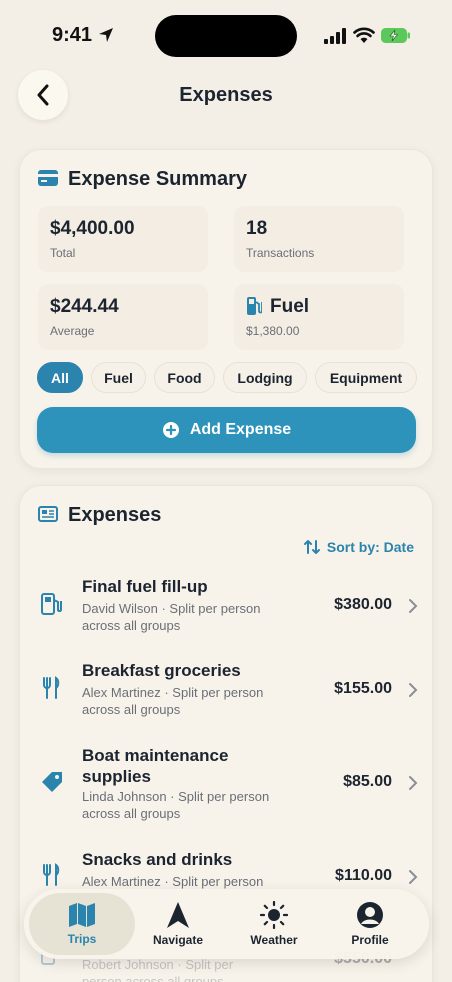 This screenshot has width=452, height=982. What do you see at coordinates (48, 178) in the screenshot?
I see `credit-card-icon` at bounding box center [48, 178].